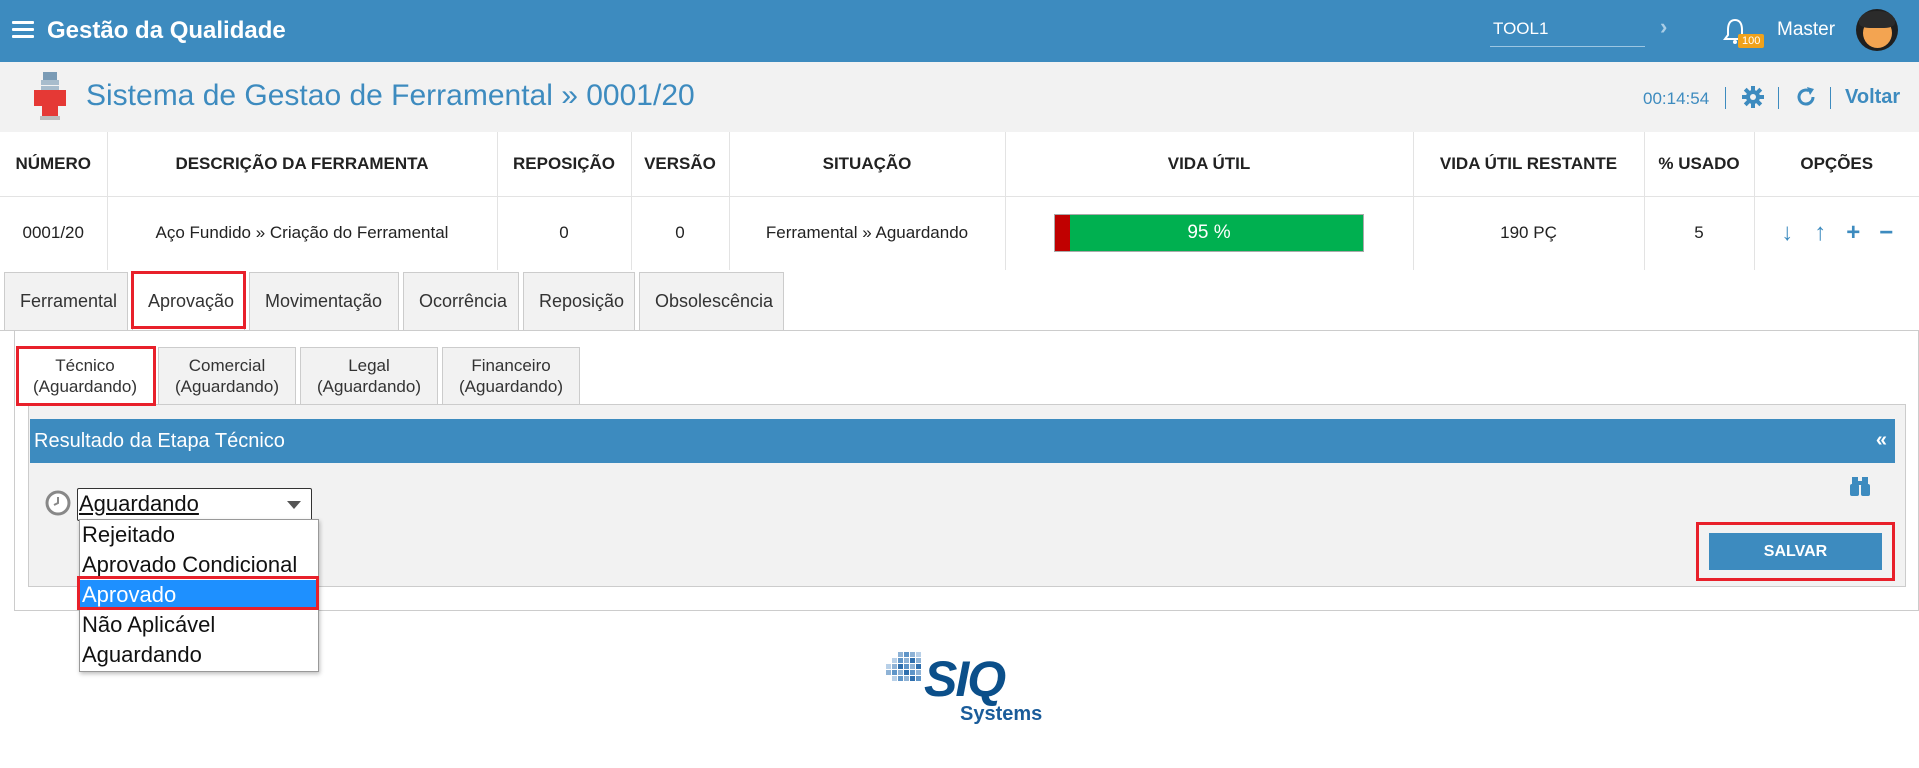  Describe the element at coordinates (54, 164) in the screenshot. I see `column-header: NÚMERO` at that location.